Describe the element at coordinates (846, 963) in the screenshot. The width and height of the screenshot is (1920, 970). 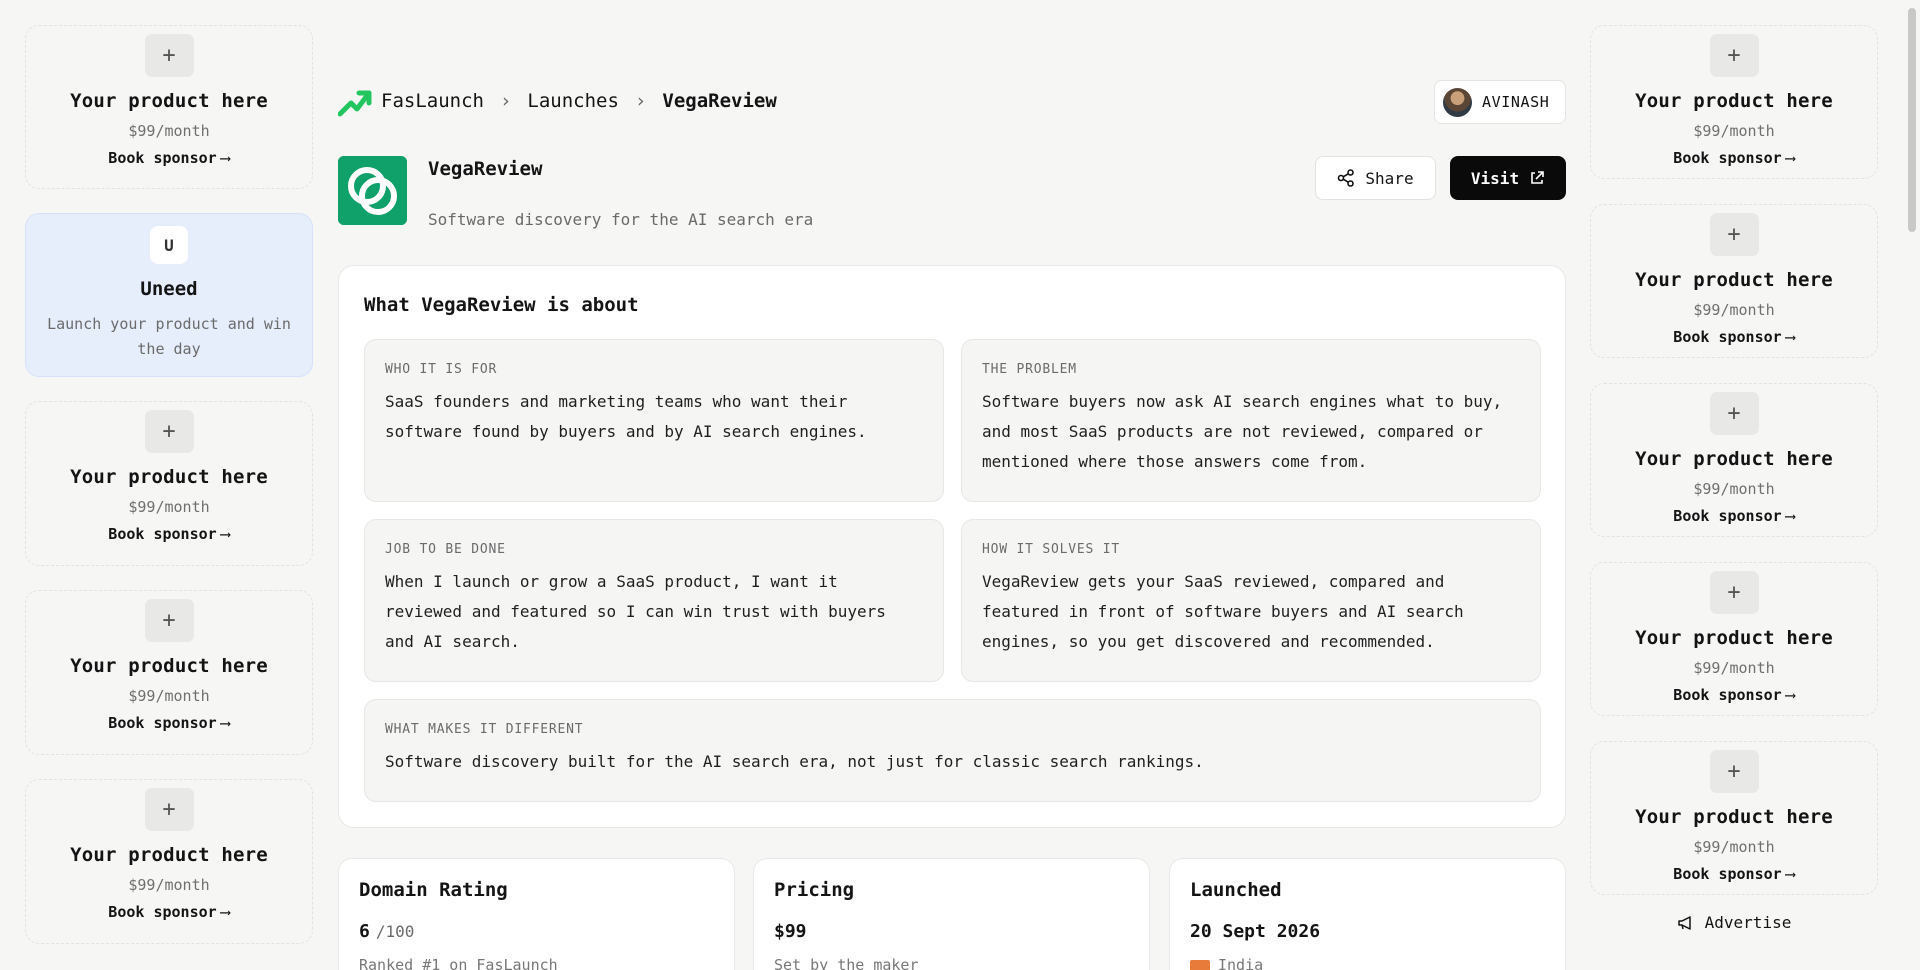
I see `stat-note: Set by the maker` at that location.